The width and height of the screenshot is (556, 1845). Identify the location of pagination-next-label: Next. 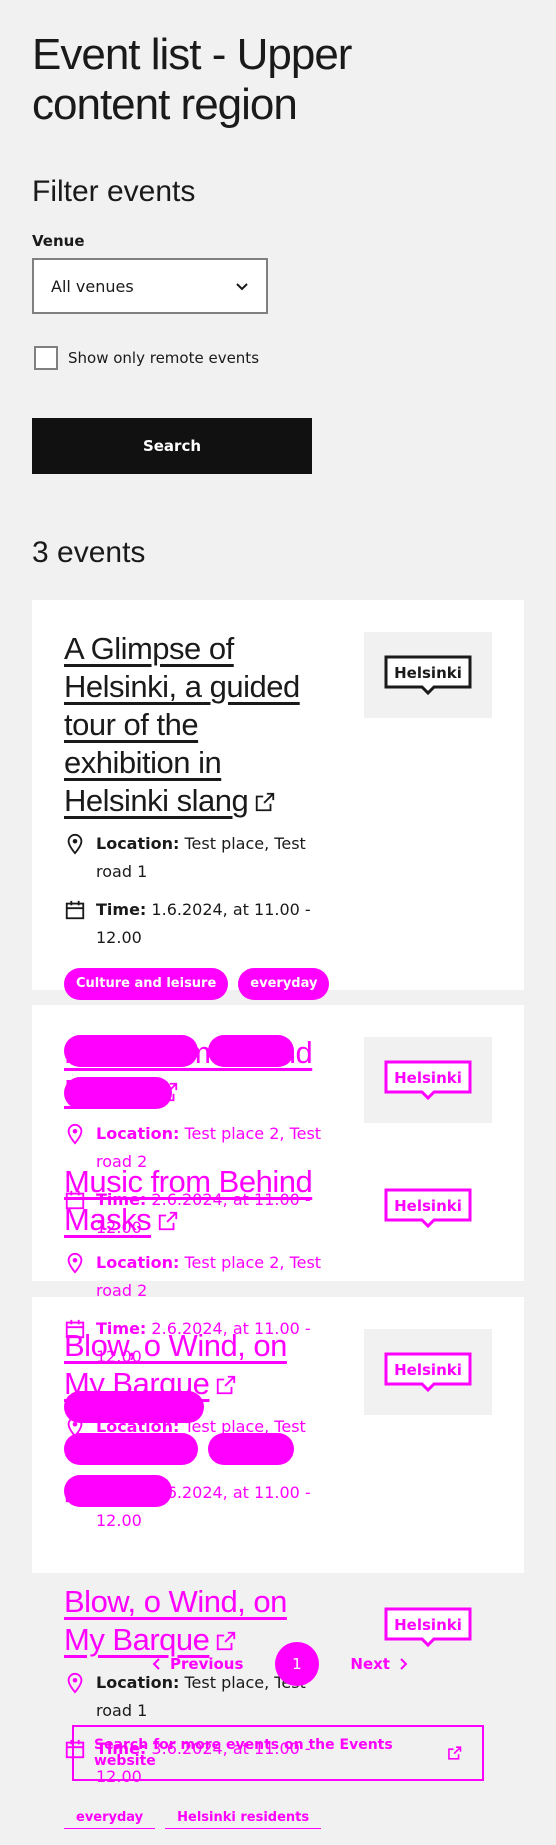
(370, 1664).